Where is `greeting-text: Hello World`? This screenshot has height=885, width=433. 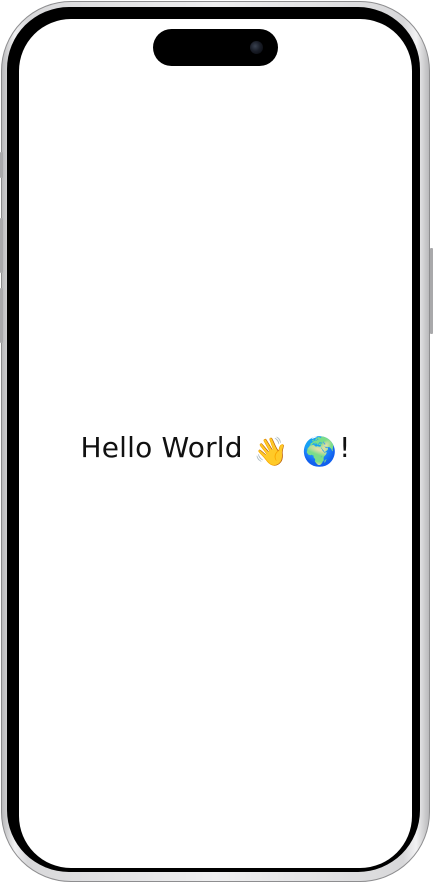
greeting-text: Hello World is located at coordinates (161, 447).